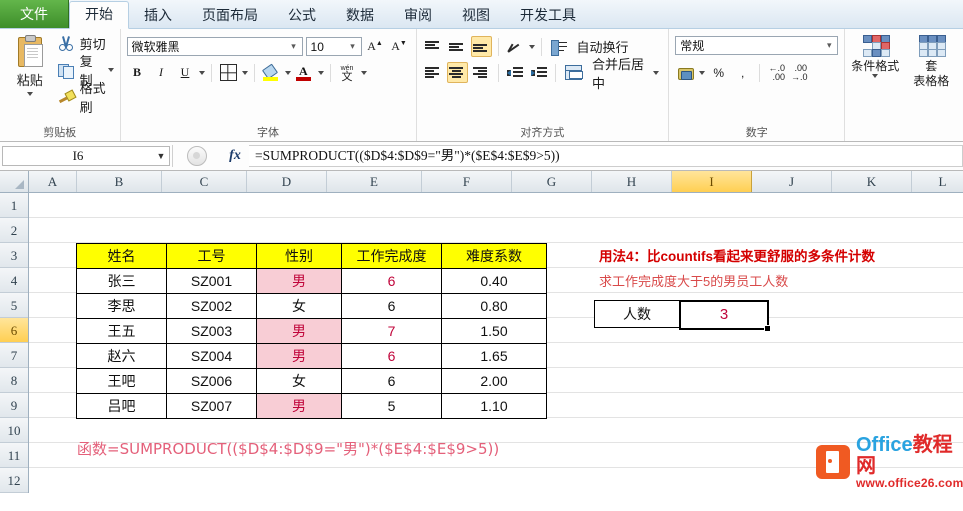 Image resolution: width=963 pixels, height=511 pixels. I want to click on font-name-combo: 微软雅黑 ▾, so click(214, 46).